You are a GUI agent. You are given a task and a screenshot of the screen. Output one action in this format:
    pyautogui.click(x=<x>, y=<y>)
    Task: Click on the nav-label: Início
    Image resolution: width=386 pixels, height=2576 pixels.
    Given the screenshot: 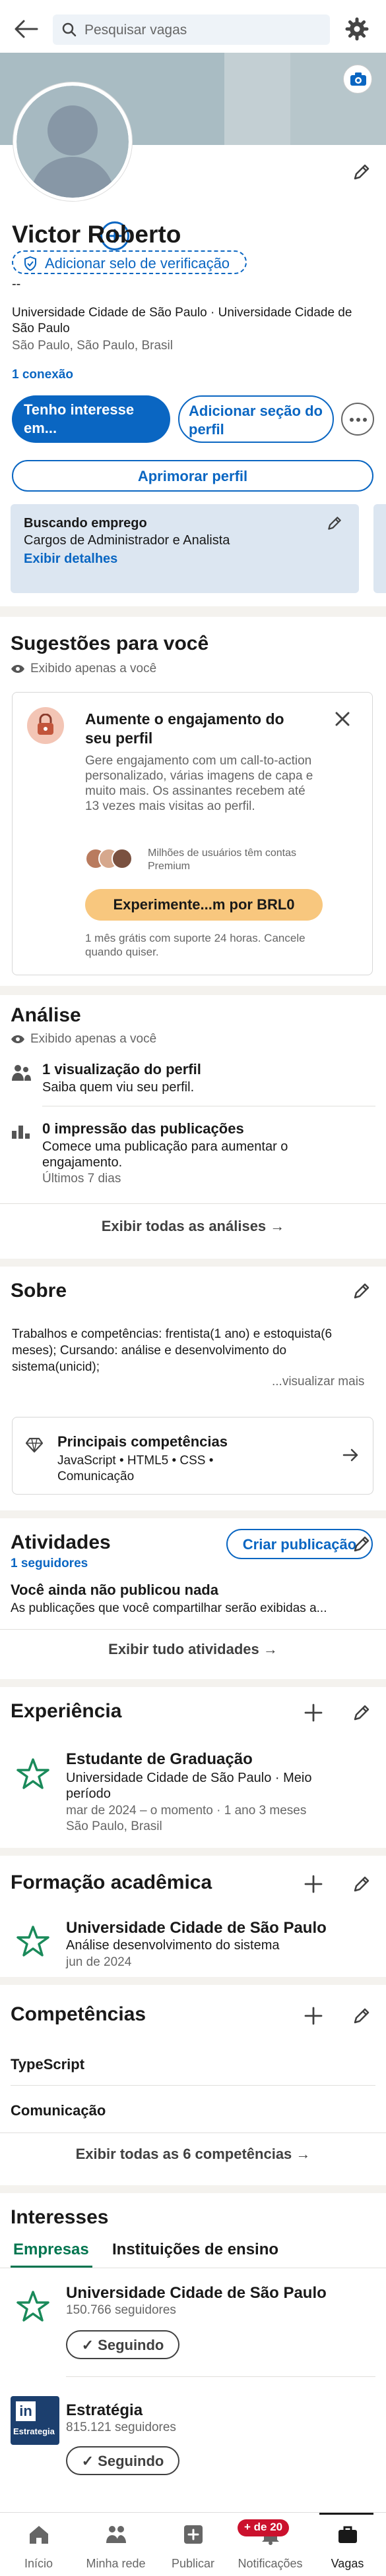 What is the action you would take?
    pyautogui.click(x=38, y=2563)
    